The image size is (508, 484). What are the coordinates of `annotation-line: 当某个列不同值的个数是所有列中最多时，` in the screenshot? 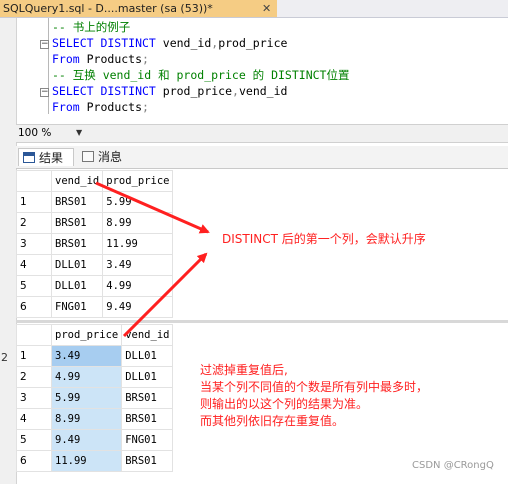 It's located at (314, 387).